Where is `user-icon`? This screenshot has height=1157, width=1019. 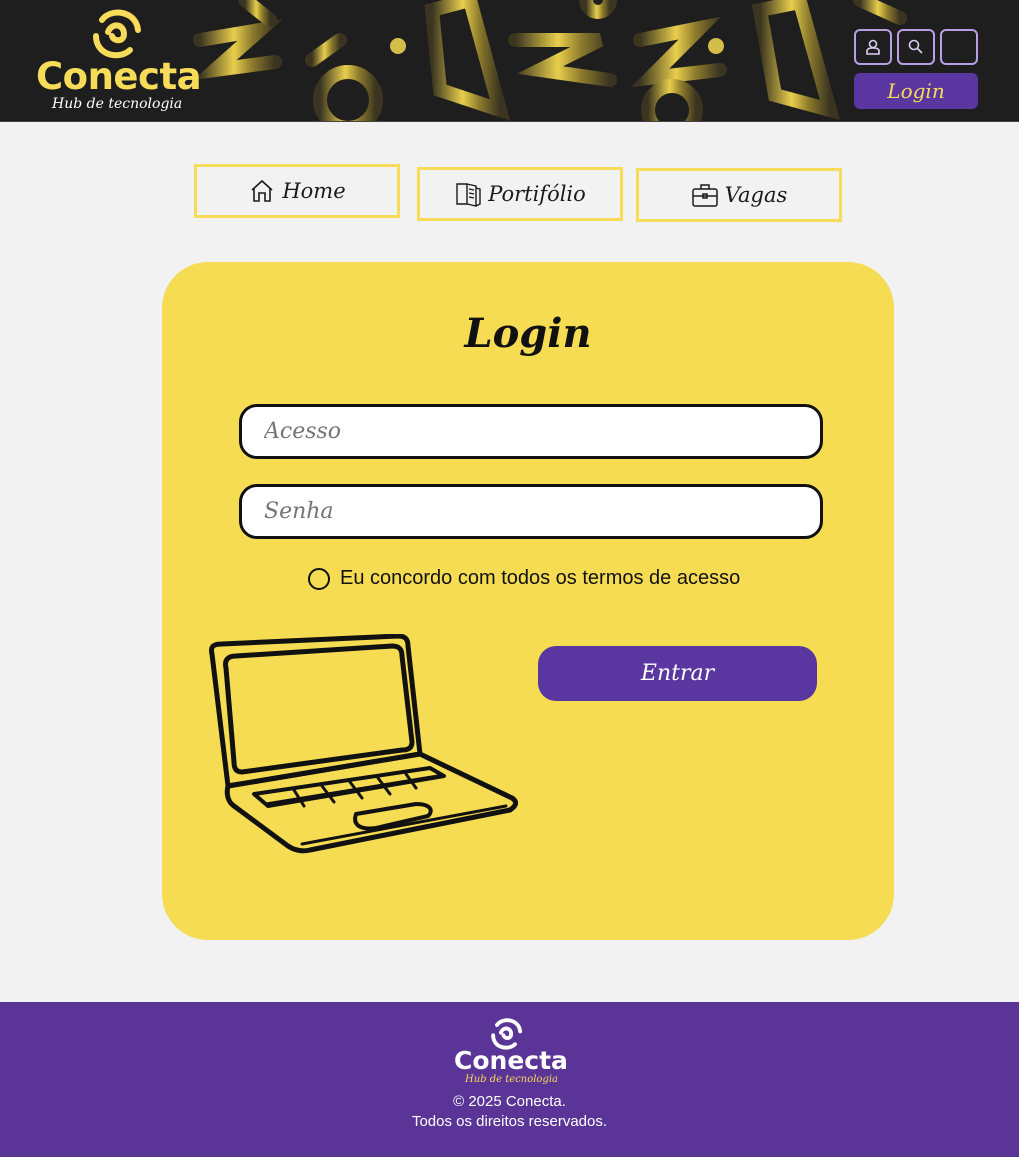
user-icon is located at coordinates (873, 47).